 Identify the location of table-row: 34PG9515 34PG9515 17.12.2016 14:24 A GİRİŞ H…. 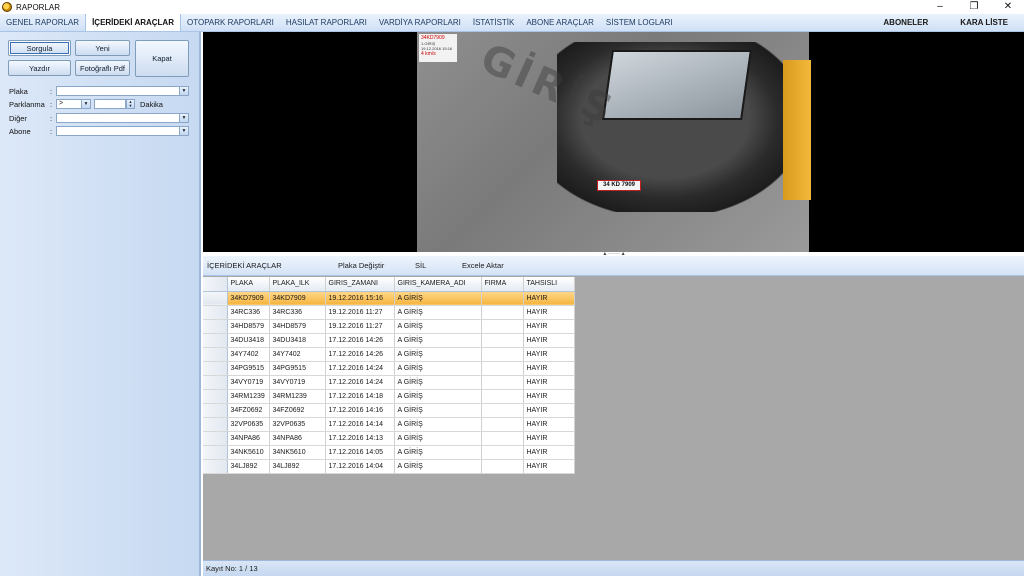
(389, 368).